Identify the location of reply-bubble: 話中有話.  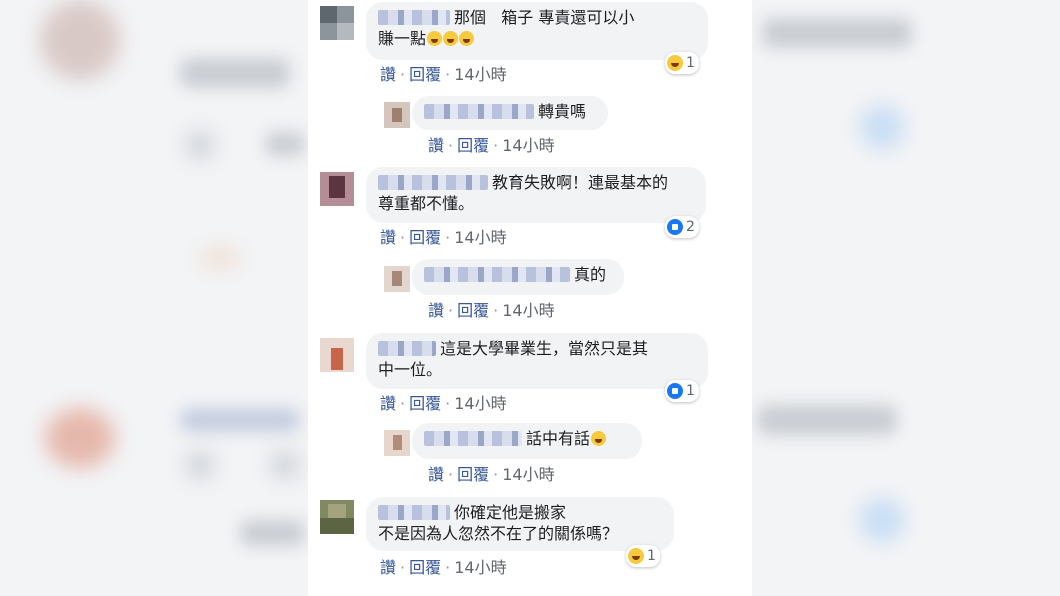
(527, 441).